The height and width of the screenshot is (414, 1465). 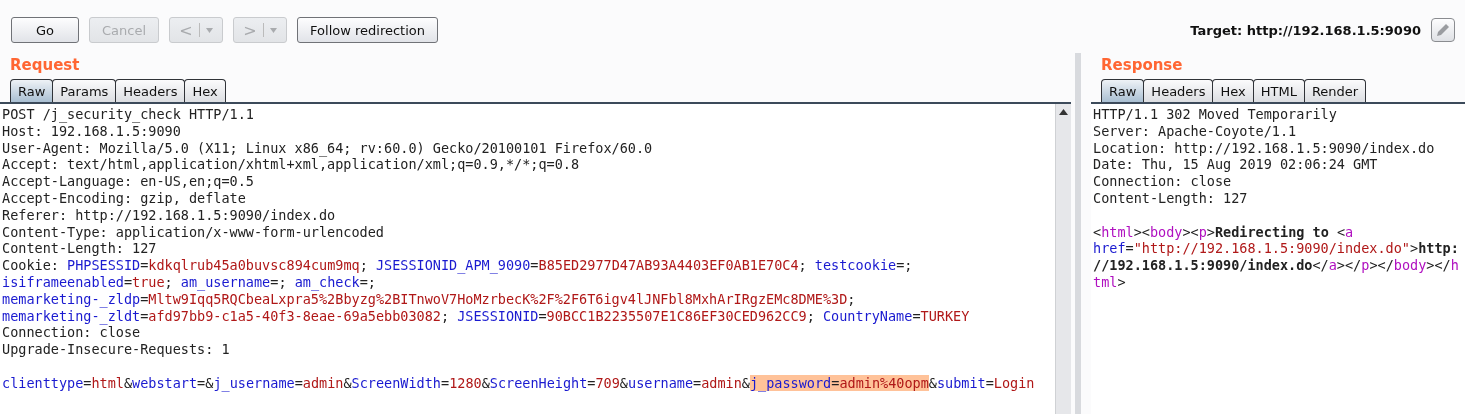 I want to click on target-label: Target: http://192.168.1.5:9090, so click(x=1305, y=30).